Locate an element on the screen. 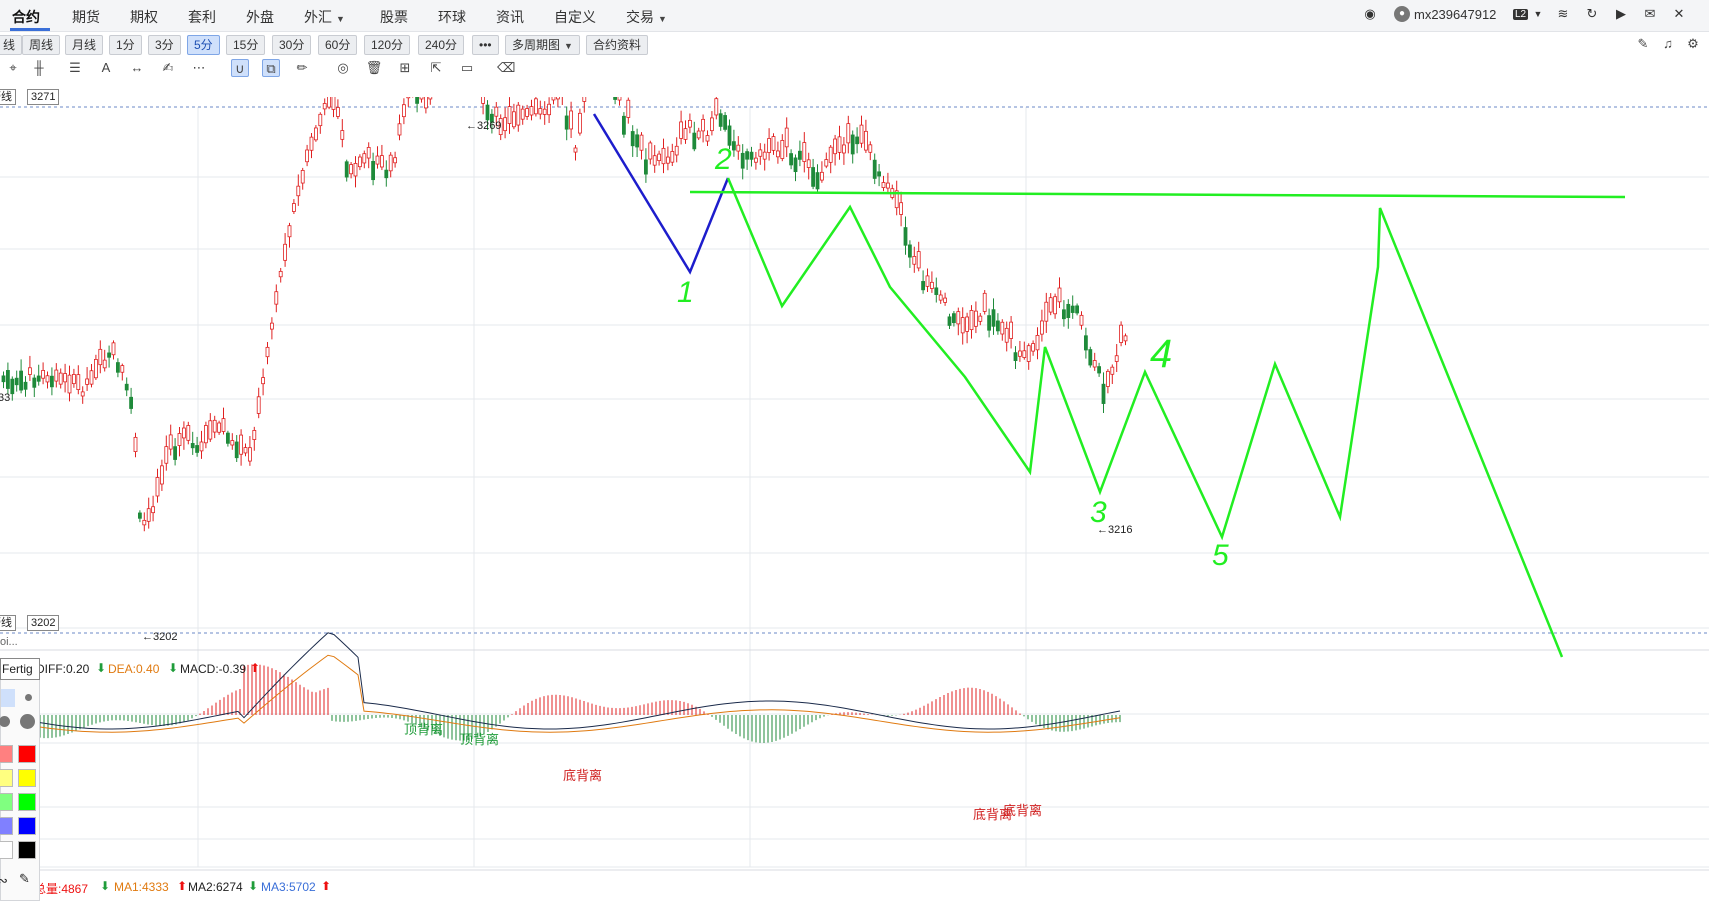 This screenshot has height=901, width=1709. nav-item-forex: 外汇 ▼ is located at coordinates (324, 17).